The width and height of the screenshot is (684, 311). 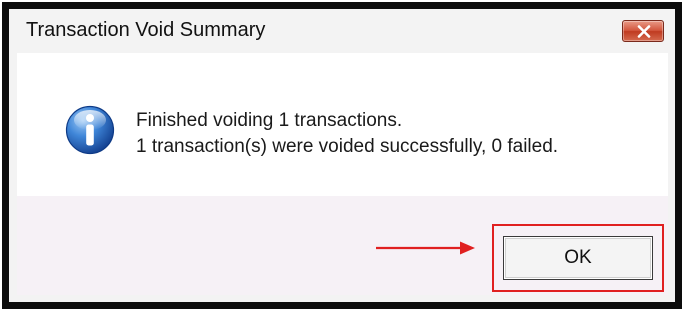 I want to click on arrow-right-icon, so click(x=425, y=248).